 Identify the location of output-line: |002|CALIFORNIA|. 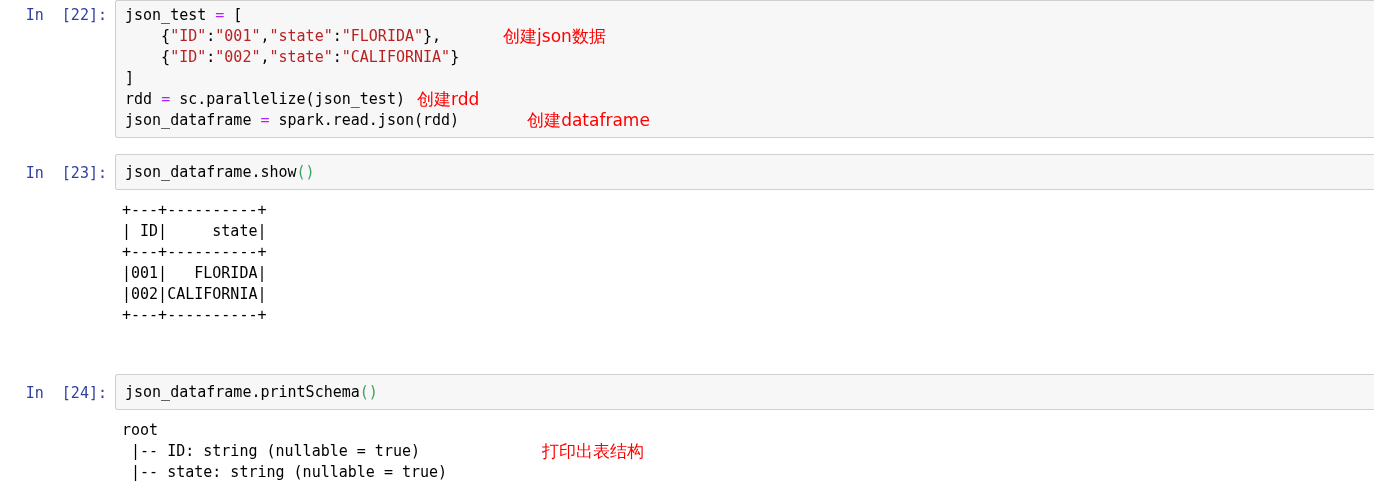
(194, 294).